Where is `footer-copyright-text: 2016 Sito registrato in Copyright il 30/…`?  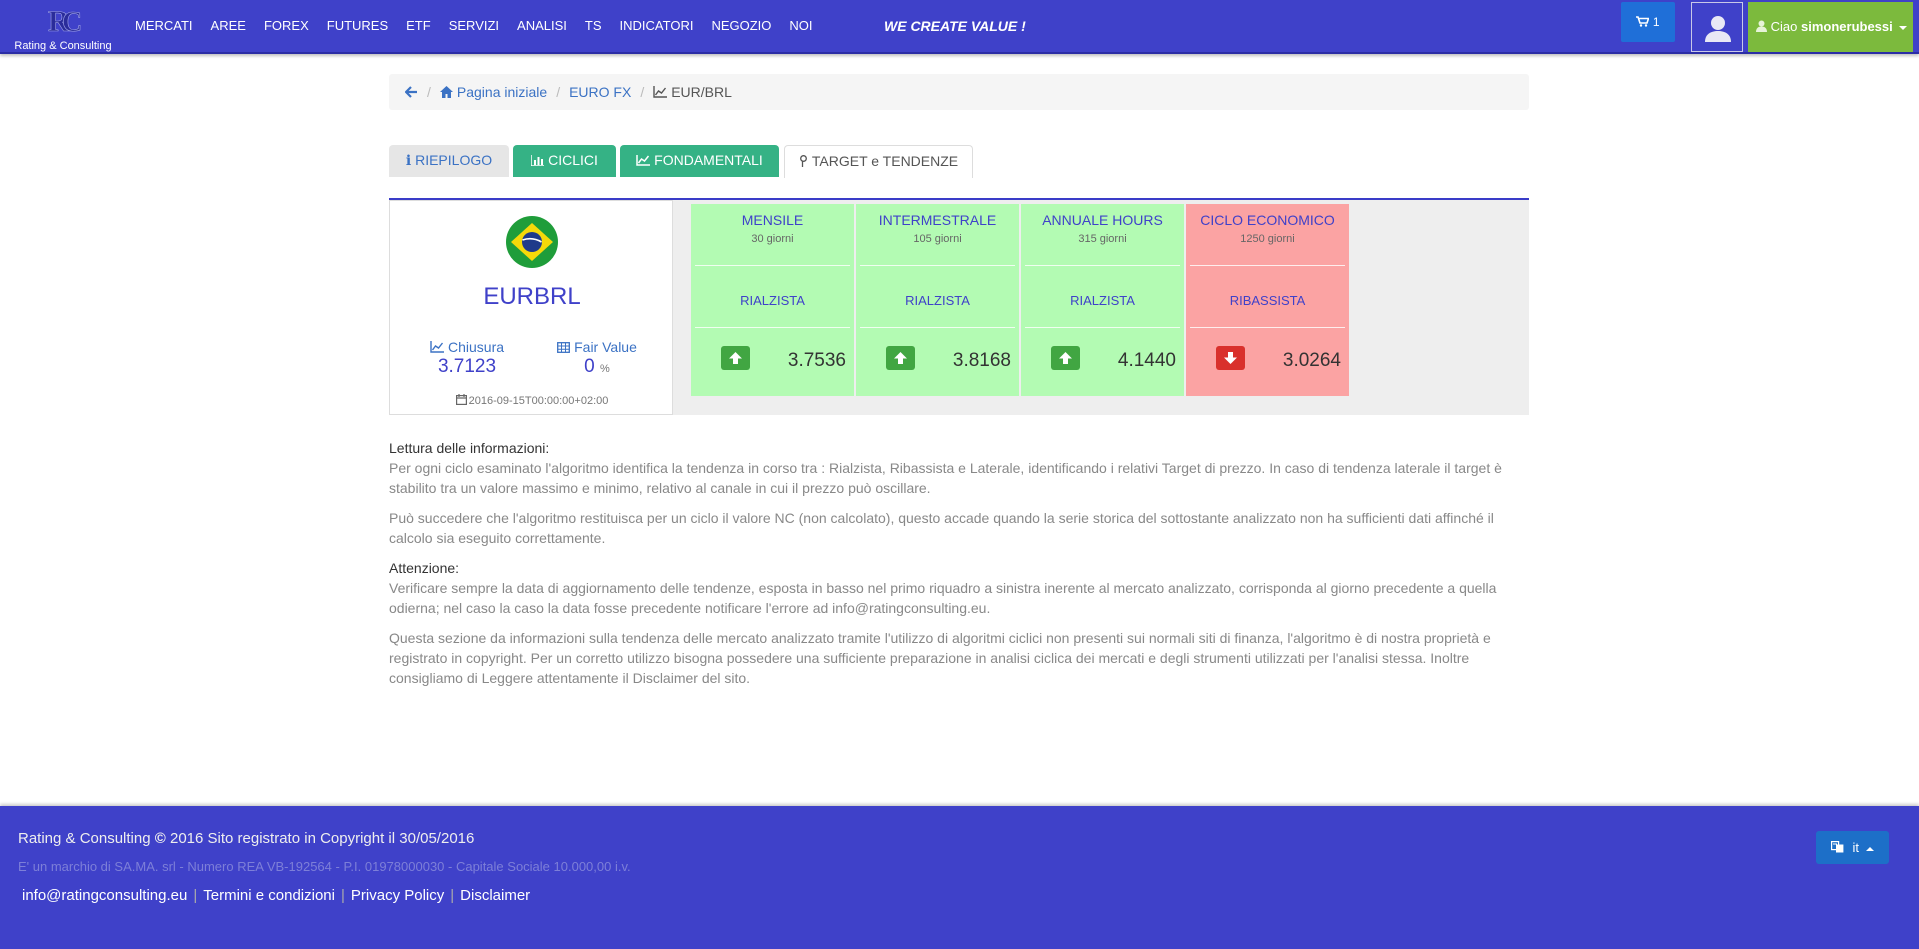 footer-copyright-text: 2016 Sito registrato in Copyright il 30/… is located at coordinates (322, 838).